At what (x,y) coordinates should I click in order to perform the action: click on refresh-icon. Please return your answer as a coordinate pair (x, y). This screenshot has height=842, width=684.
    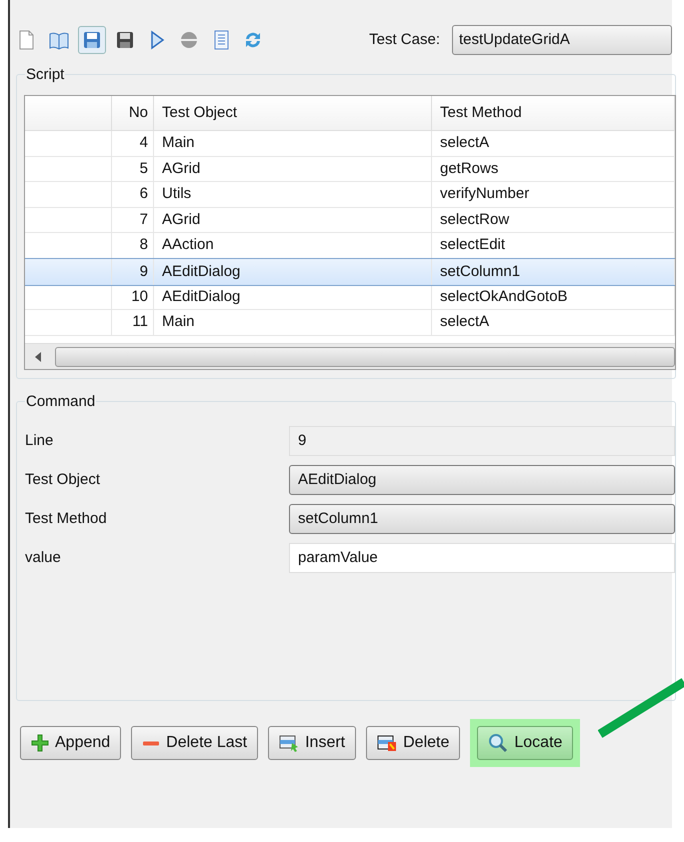
    Looking at the image, I should click on (253, 40).